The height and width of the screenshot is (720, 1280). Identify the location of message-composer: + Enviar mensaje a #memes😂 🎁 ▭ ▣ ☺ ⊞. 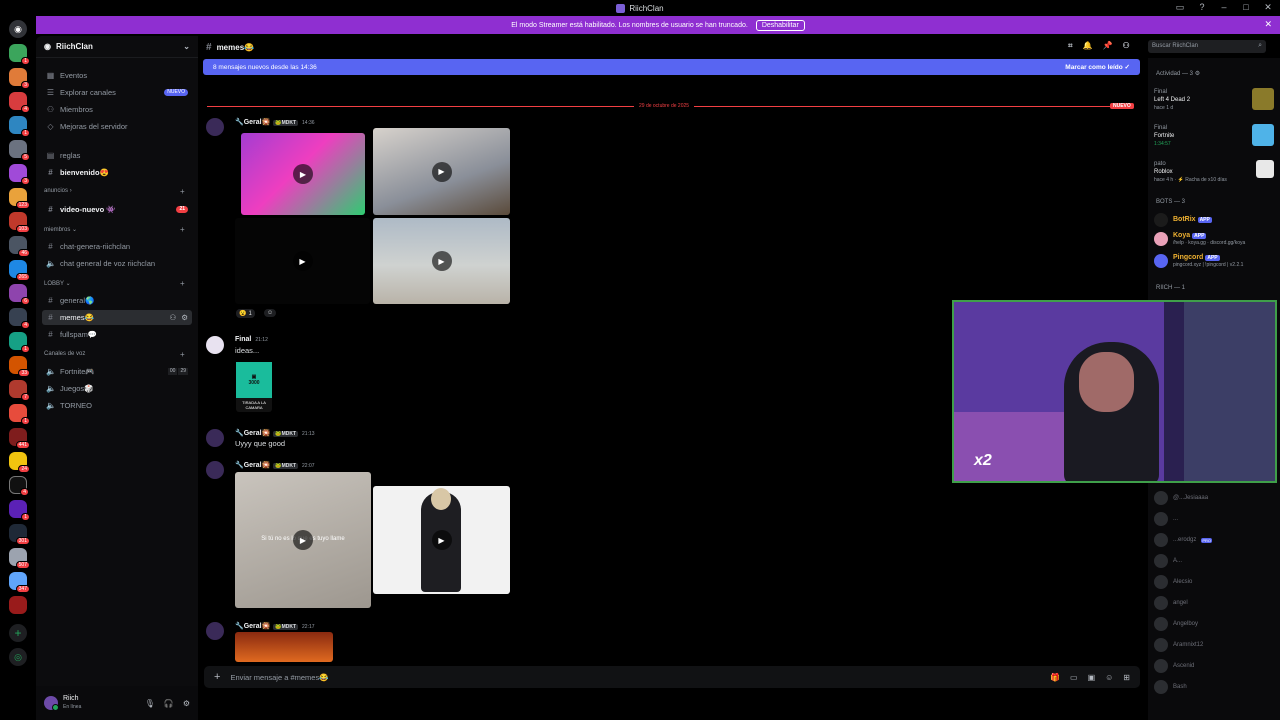
(672, 677).